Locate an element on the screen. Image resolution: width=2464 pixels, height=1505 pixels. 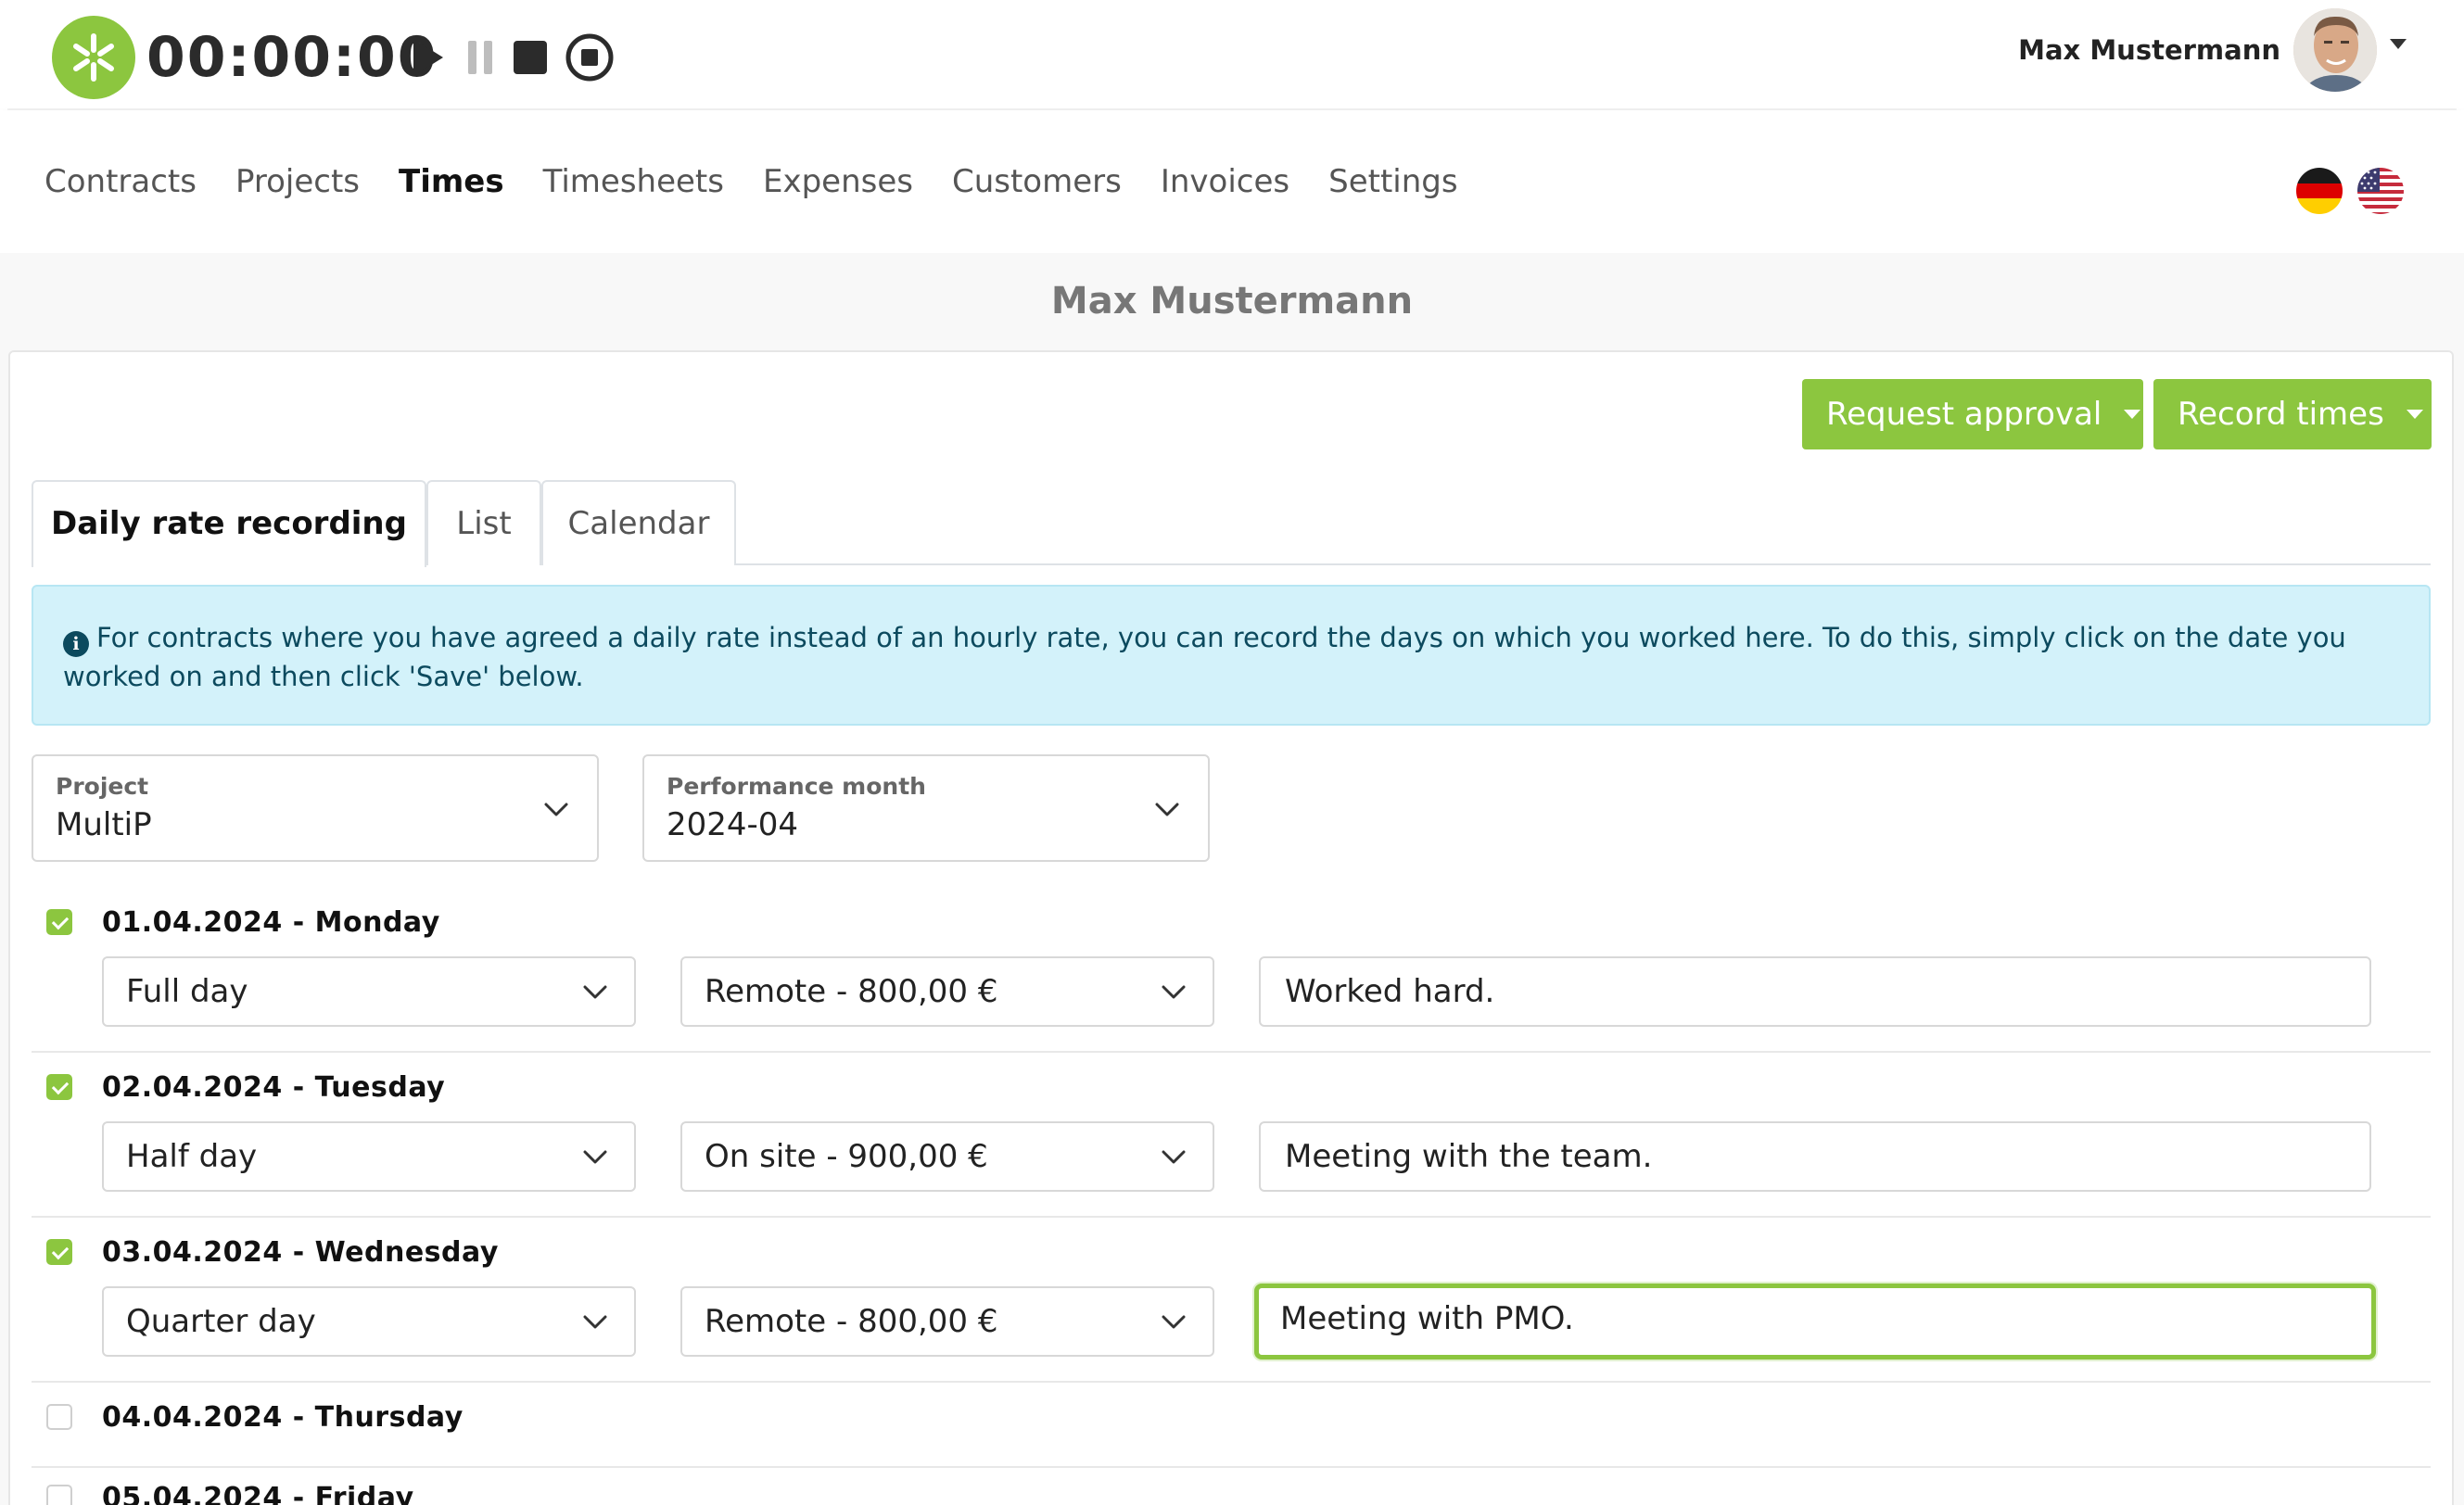
performance-month-value: 2024-04 is located at coordinates (733, 825).